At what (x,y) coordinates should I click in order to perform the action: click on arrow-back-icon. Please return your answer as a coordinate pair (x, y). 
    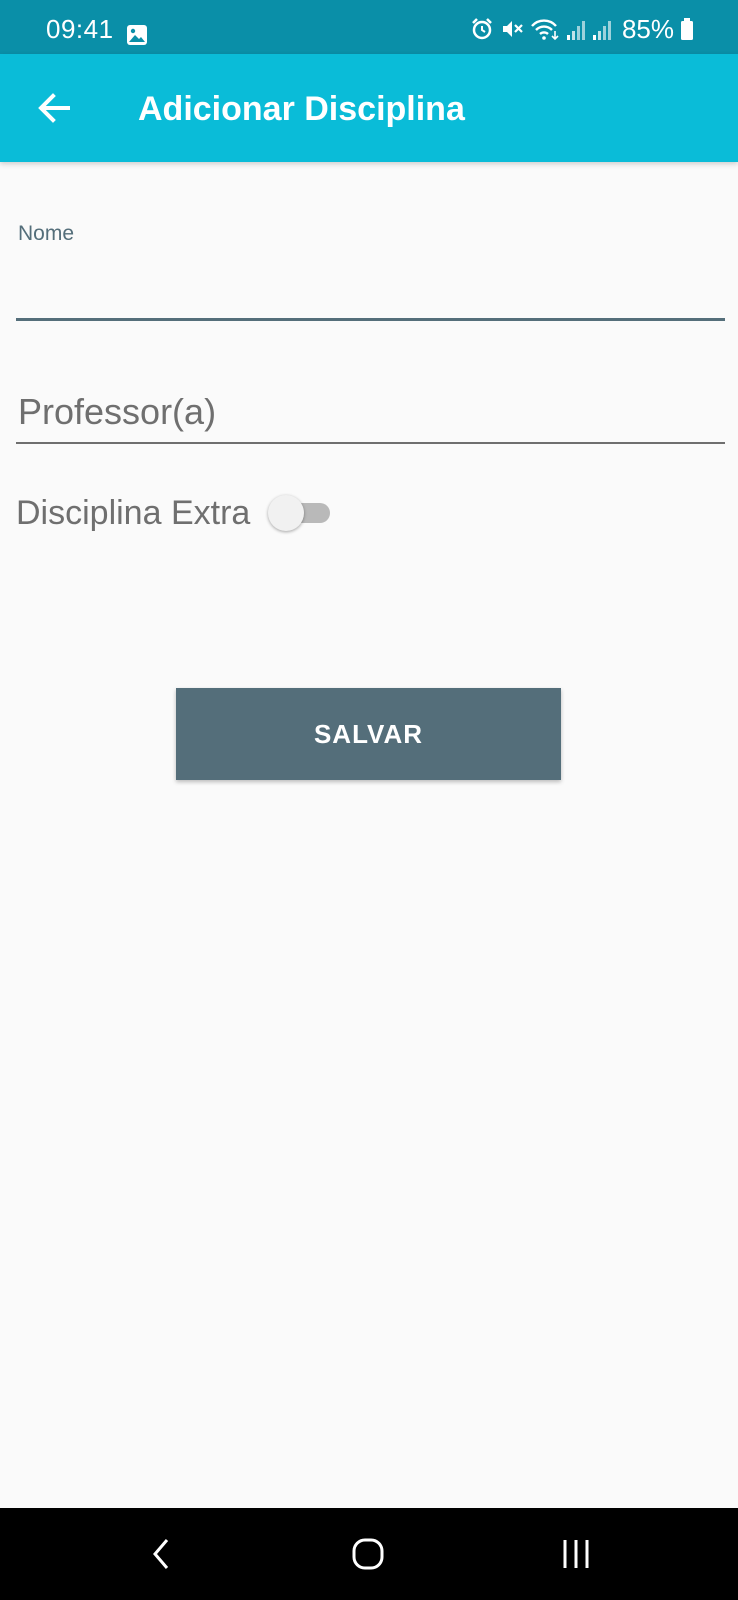
    Looking at the image, I should click on (54, 108).